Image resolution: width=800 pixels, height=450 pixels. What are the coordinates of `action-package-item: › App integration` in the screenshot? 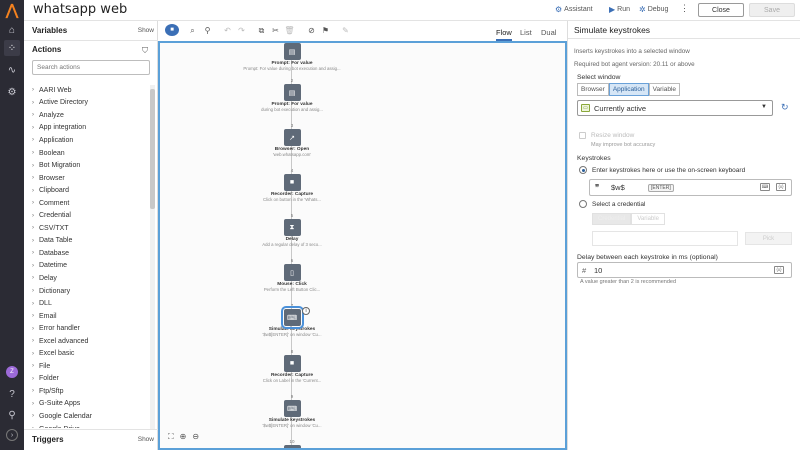 It's located at (91, 128).